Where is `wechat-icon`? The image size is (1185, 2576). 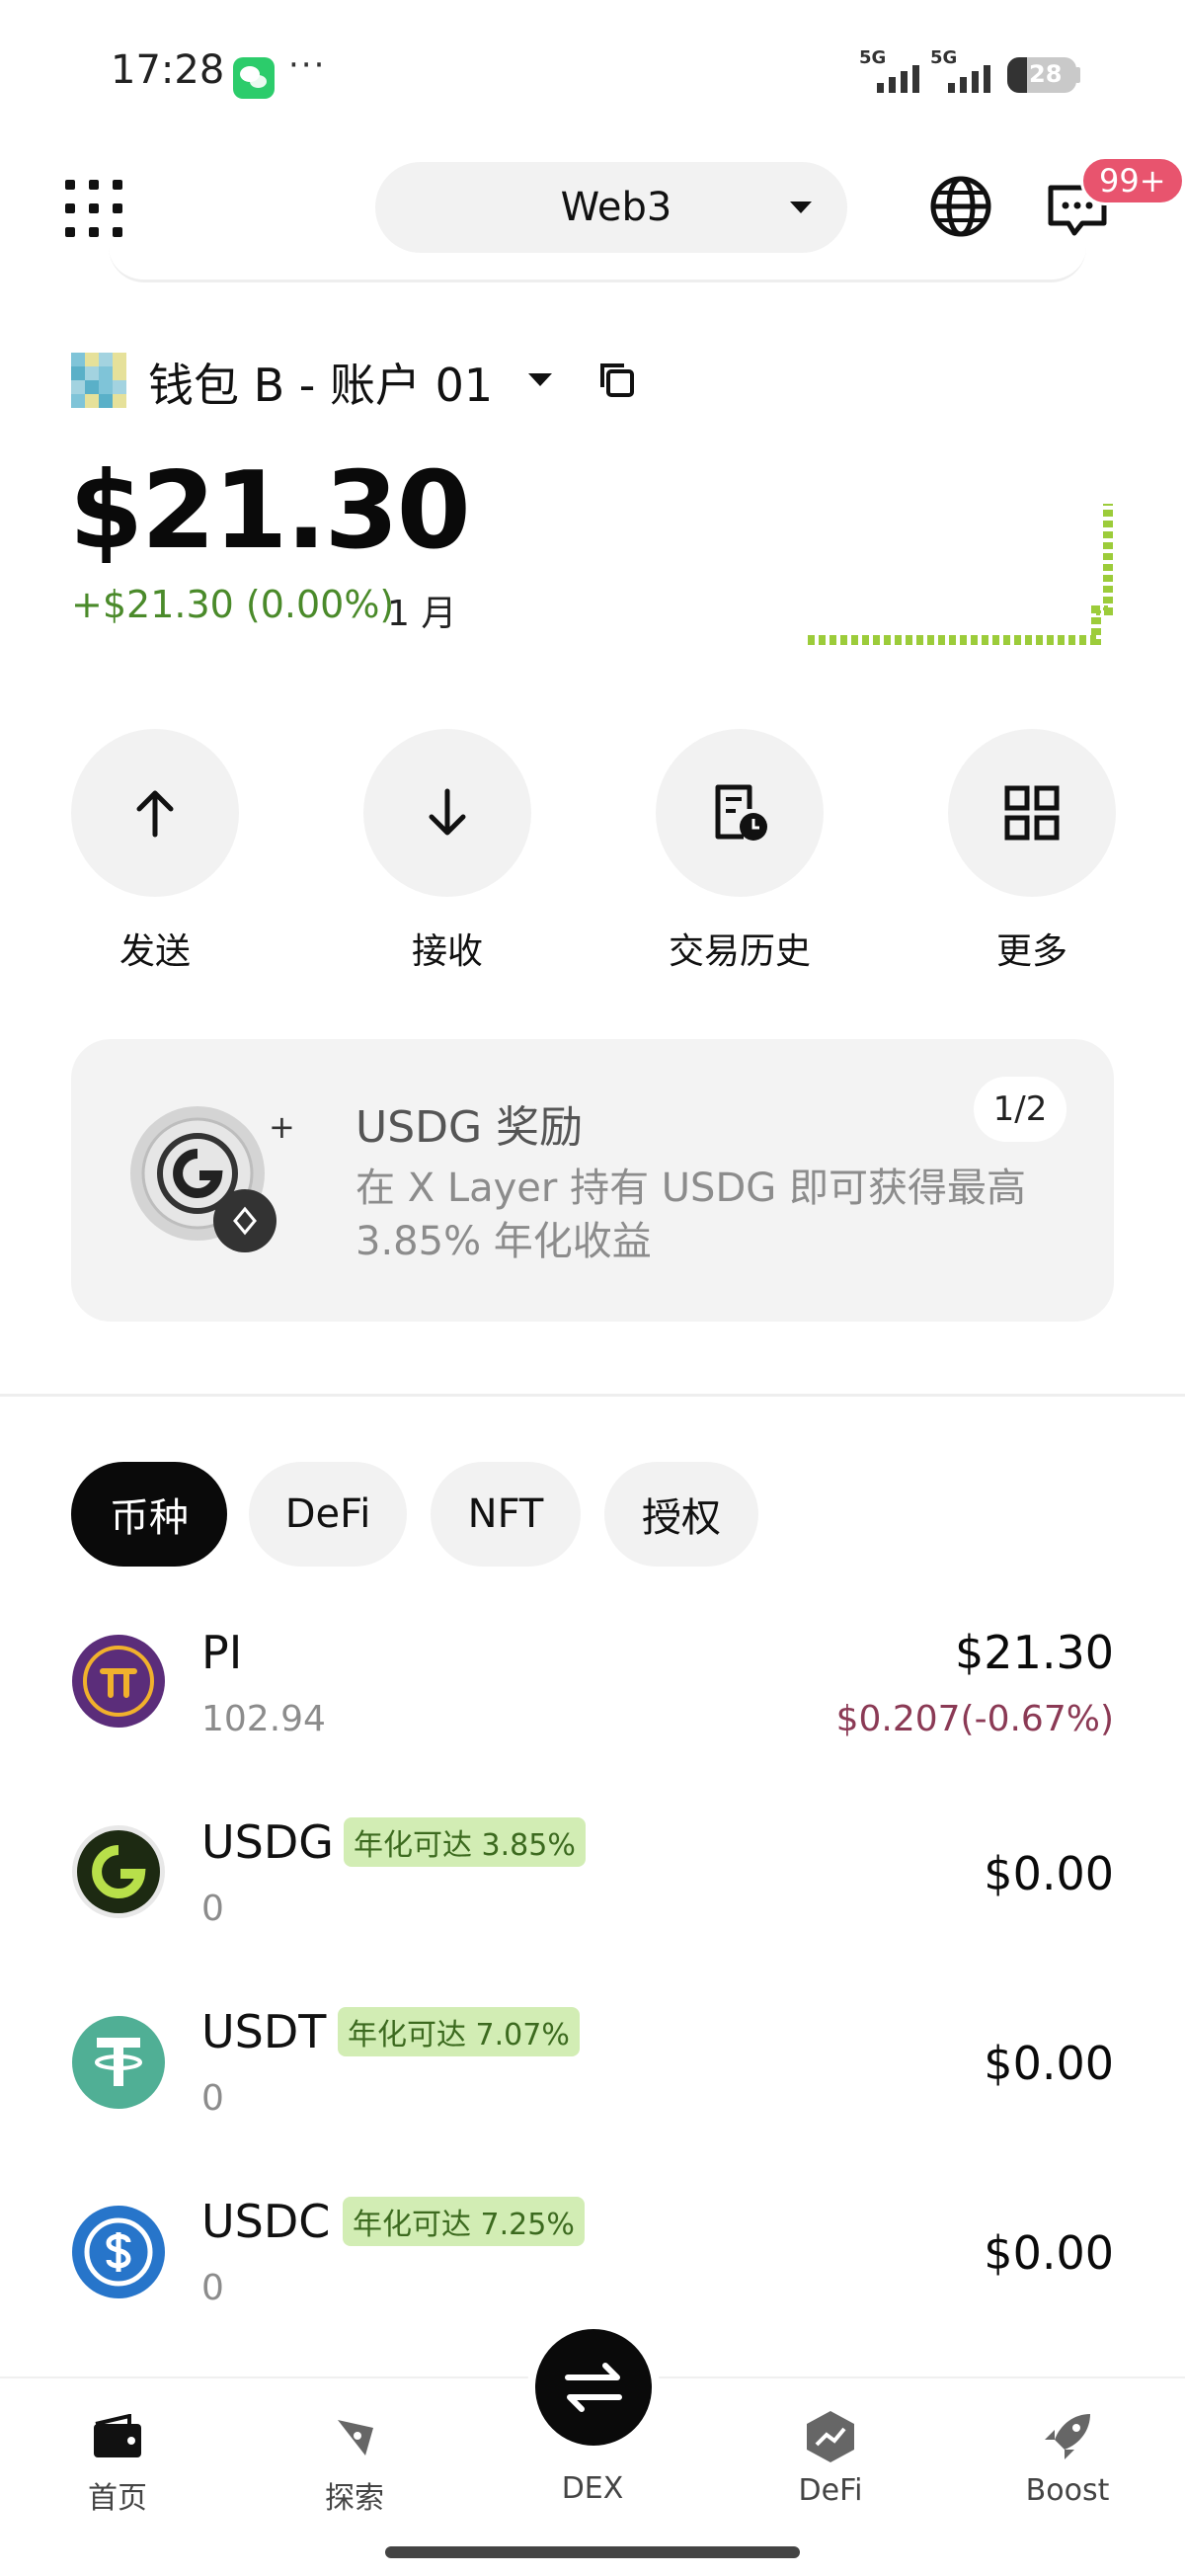 wechat-icon is located at coordinates (254, 78).